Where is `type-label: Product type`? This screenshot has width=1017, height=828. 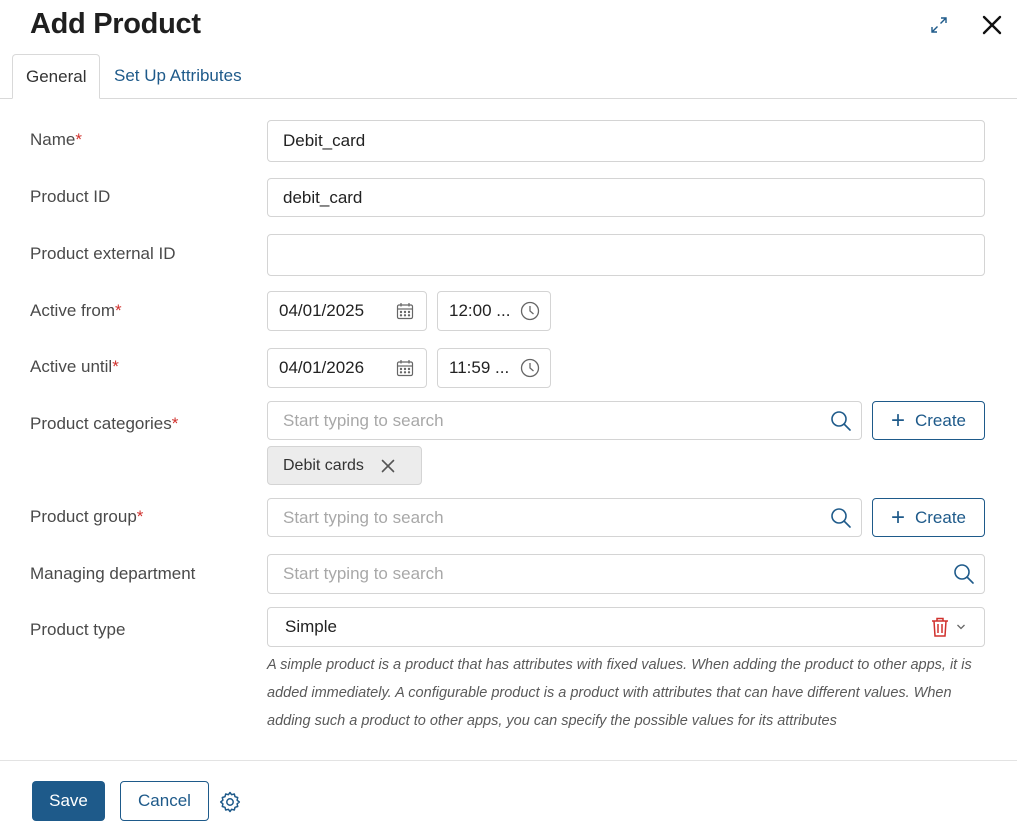
type-label: Product type is located at coordinates (78, 629).